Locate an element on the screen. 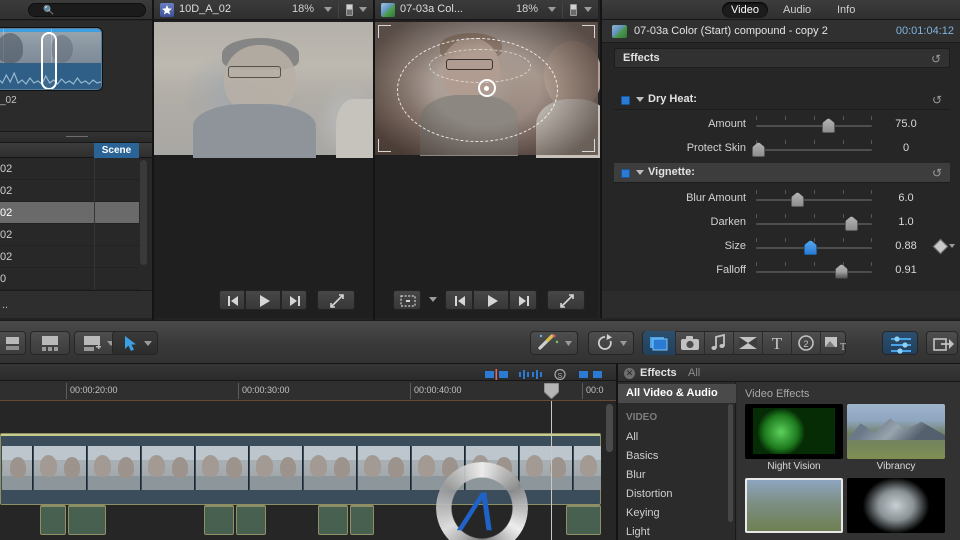 The height and width of the screenshot is (540, 960). share-button is located at coordinates (942, 343).